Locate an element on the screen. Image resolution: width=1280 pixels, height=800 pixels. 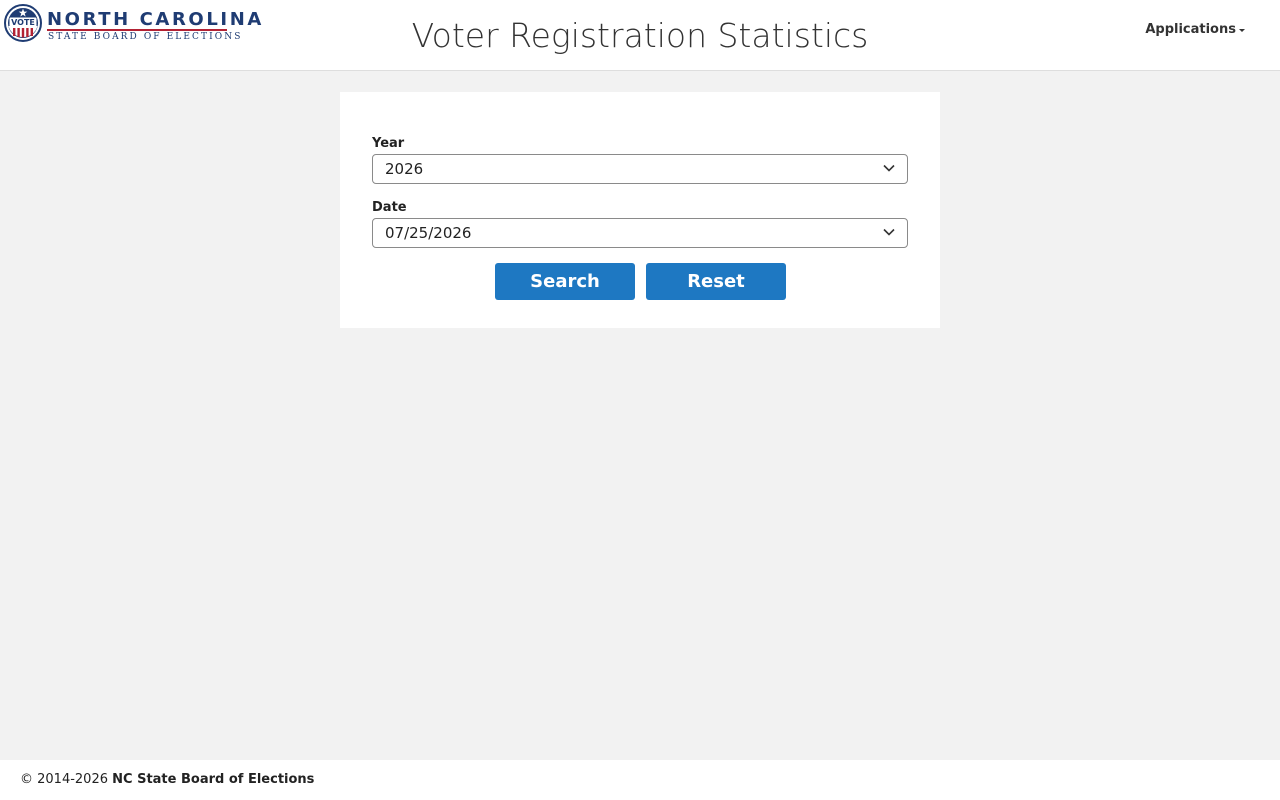
applications-menu: Applications is located at coordinates (1195, 30).